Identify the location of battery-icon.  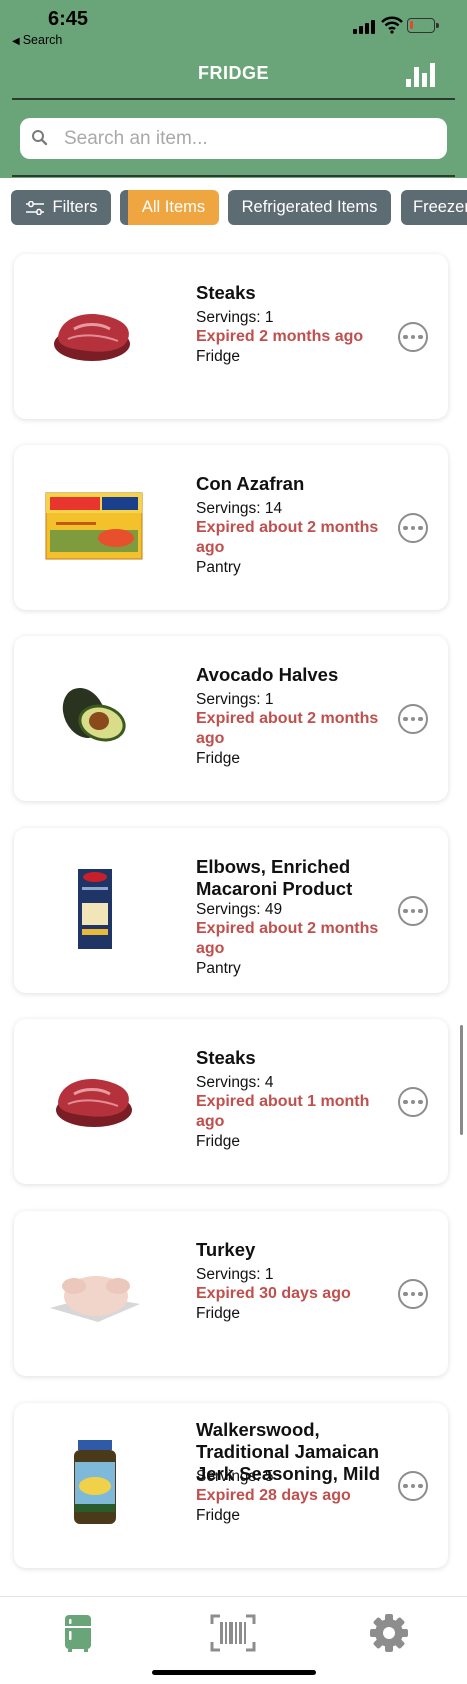
(423, 25).